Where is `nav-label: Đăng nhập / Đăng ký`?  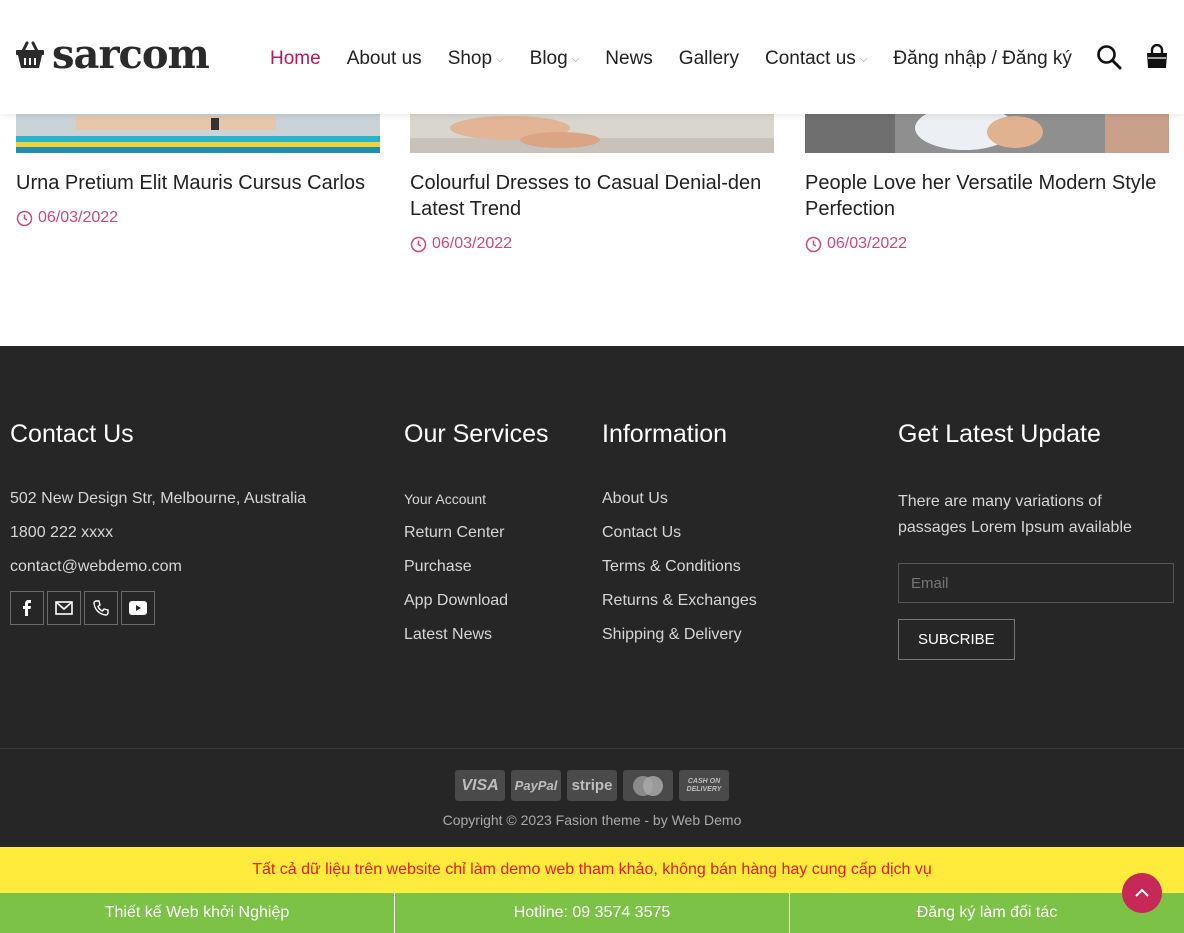
nav-label: Đăng nhập / Đăng ký is located at coordinates (982, 58).